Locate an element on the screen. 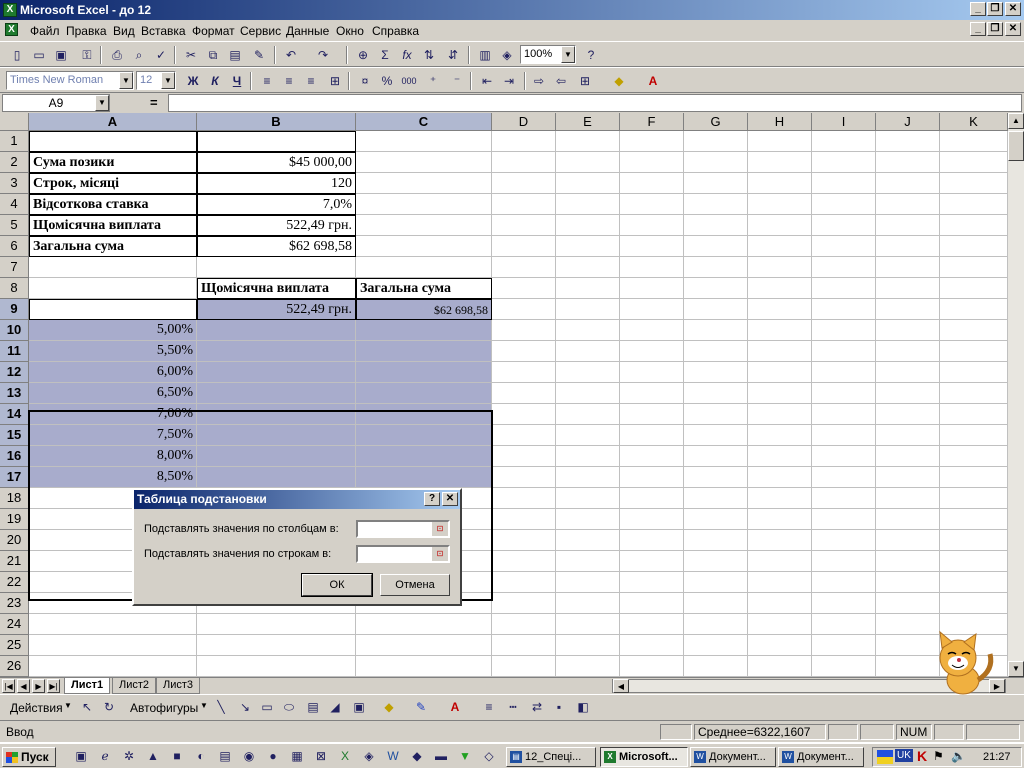 Image resolution: width=1024 pixels, height=768 pixels. name-box: A9 ▼ is located at coordinates (56, 103).